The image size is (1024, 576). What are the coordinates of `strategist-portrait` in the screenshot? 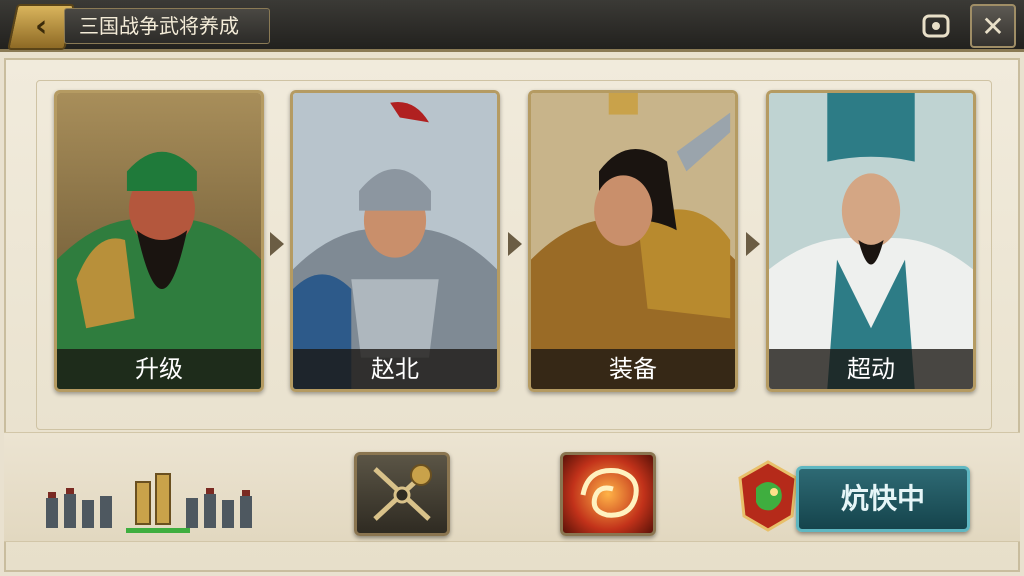 It's located at (871, 241).